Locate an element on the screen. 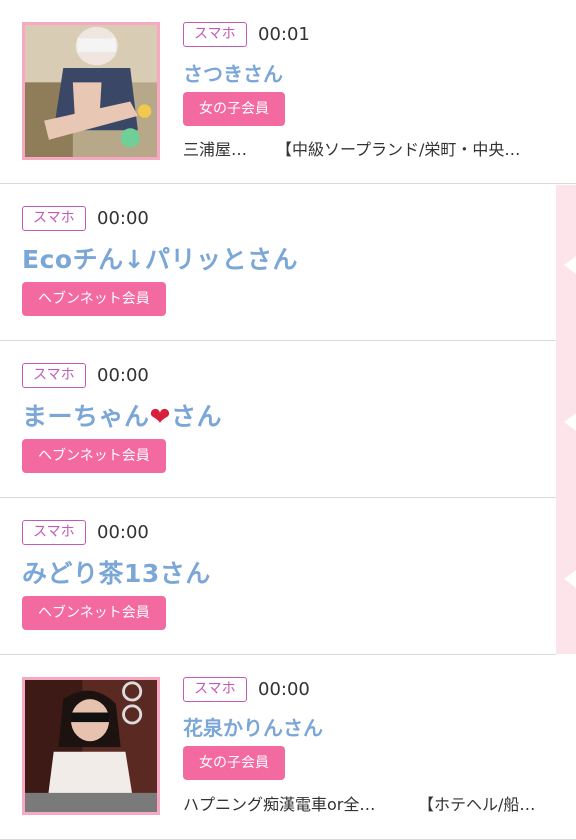 The height and width of the screenshot is (840, 576). user-name-text: まーちゃん is located at coordinates (86, 416).